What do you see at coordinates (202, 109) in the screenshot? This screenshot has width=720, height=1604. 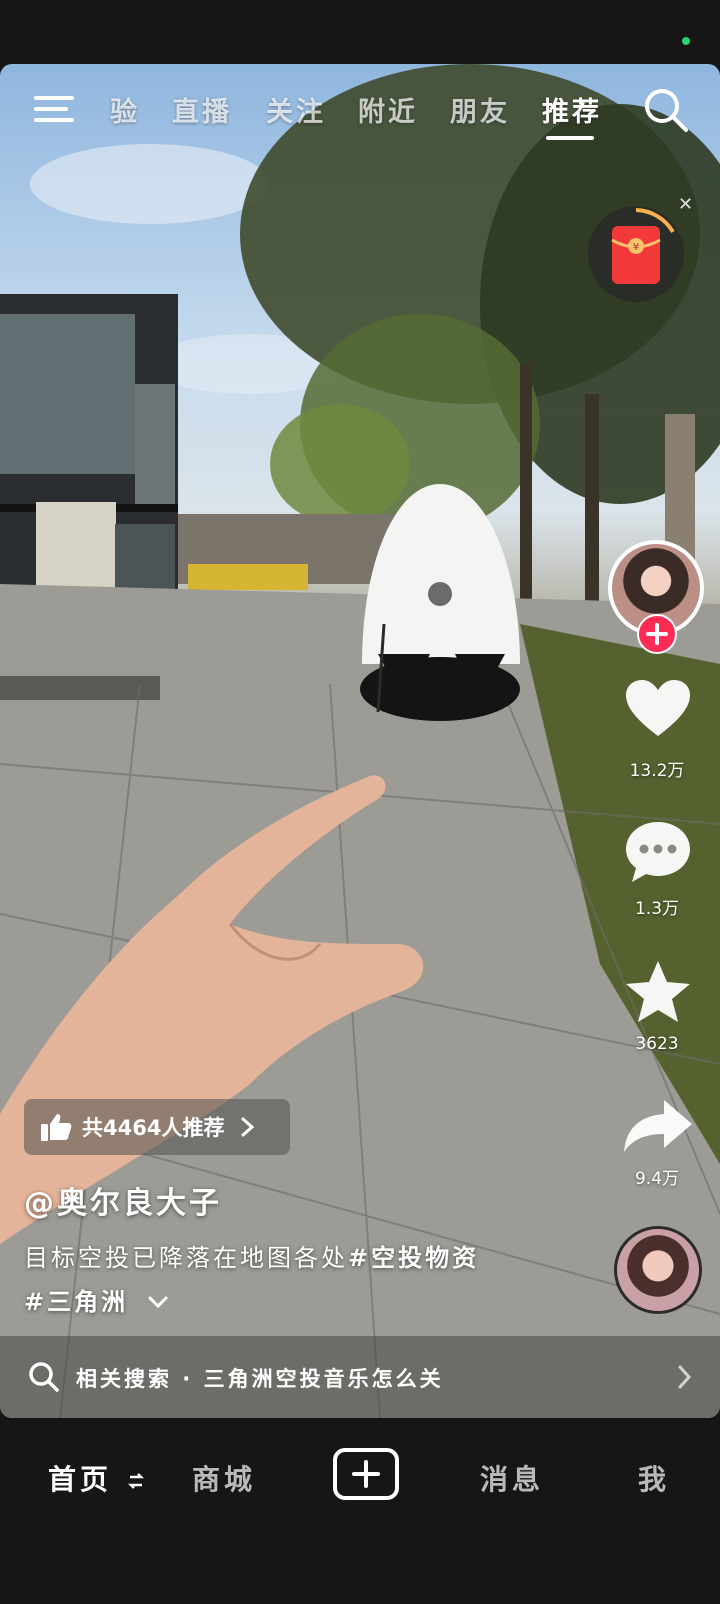 I see `tab-live: 直播` at bounding box center [202, 109].